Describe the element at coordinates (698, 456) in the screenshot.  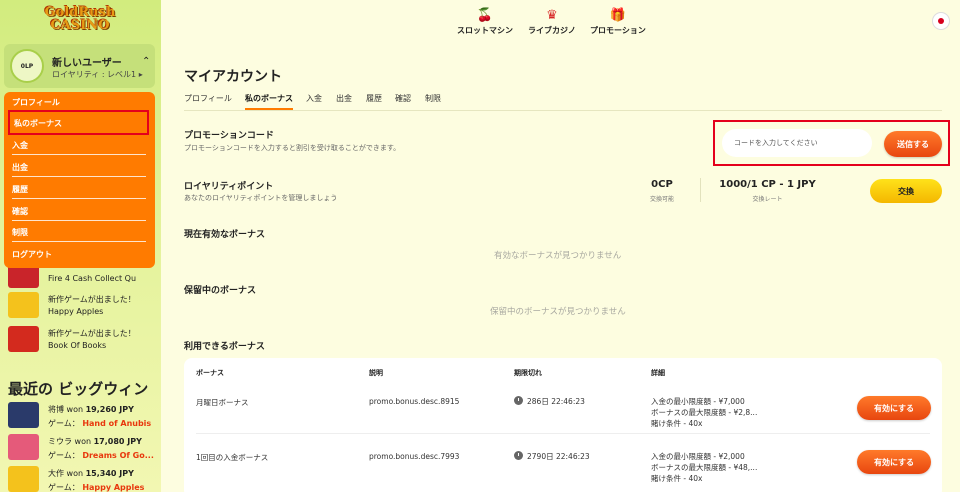
I see `bonus-detail-min-deposit: 入金の最小限度額 - ¥2,000` at that location.